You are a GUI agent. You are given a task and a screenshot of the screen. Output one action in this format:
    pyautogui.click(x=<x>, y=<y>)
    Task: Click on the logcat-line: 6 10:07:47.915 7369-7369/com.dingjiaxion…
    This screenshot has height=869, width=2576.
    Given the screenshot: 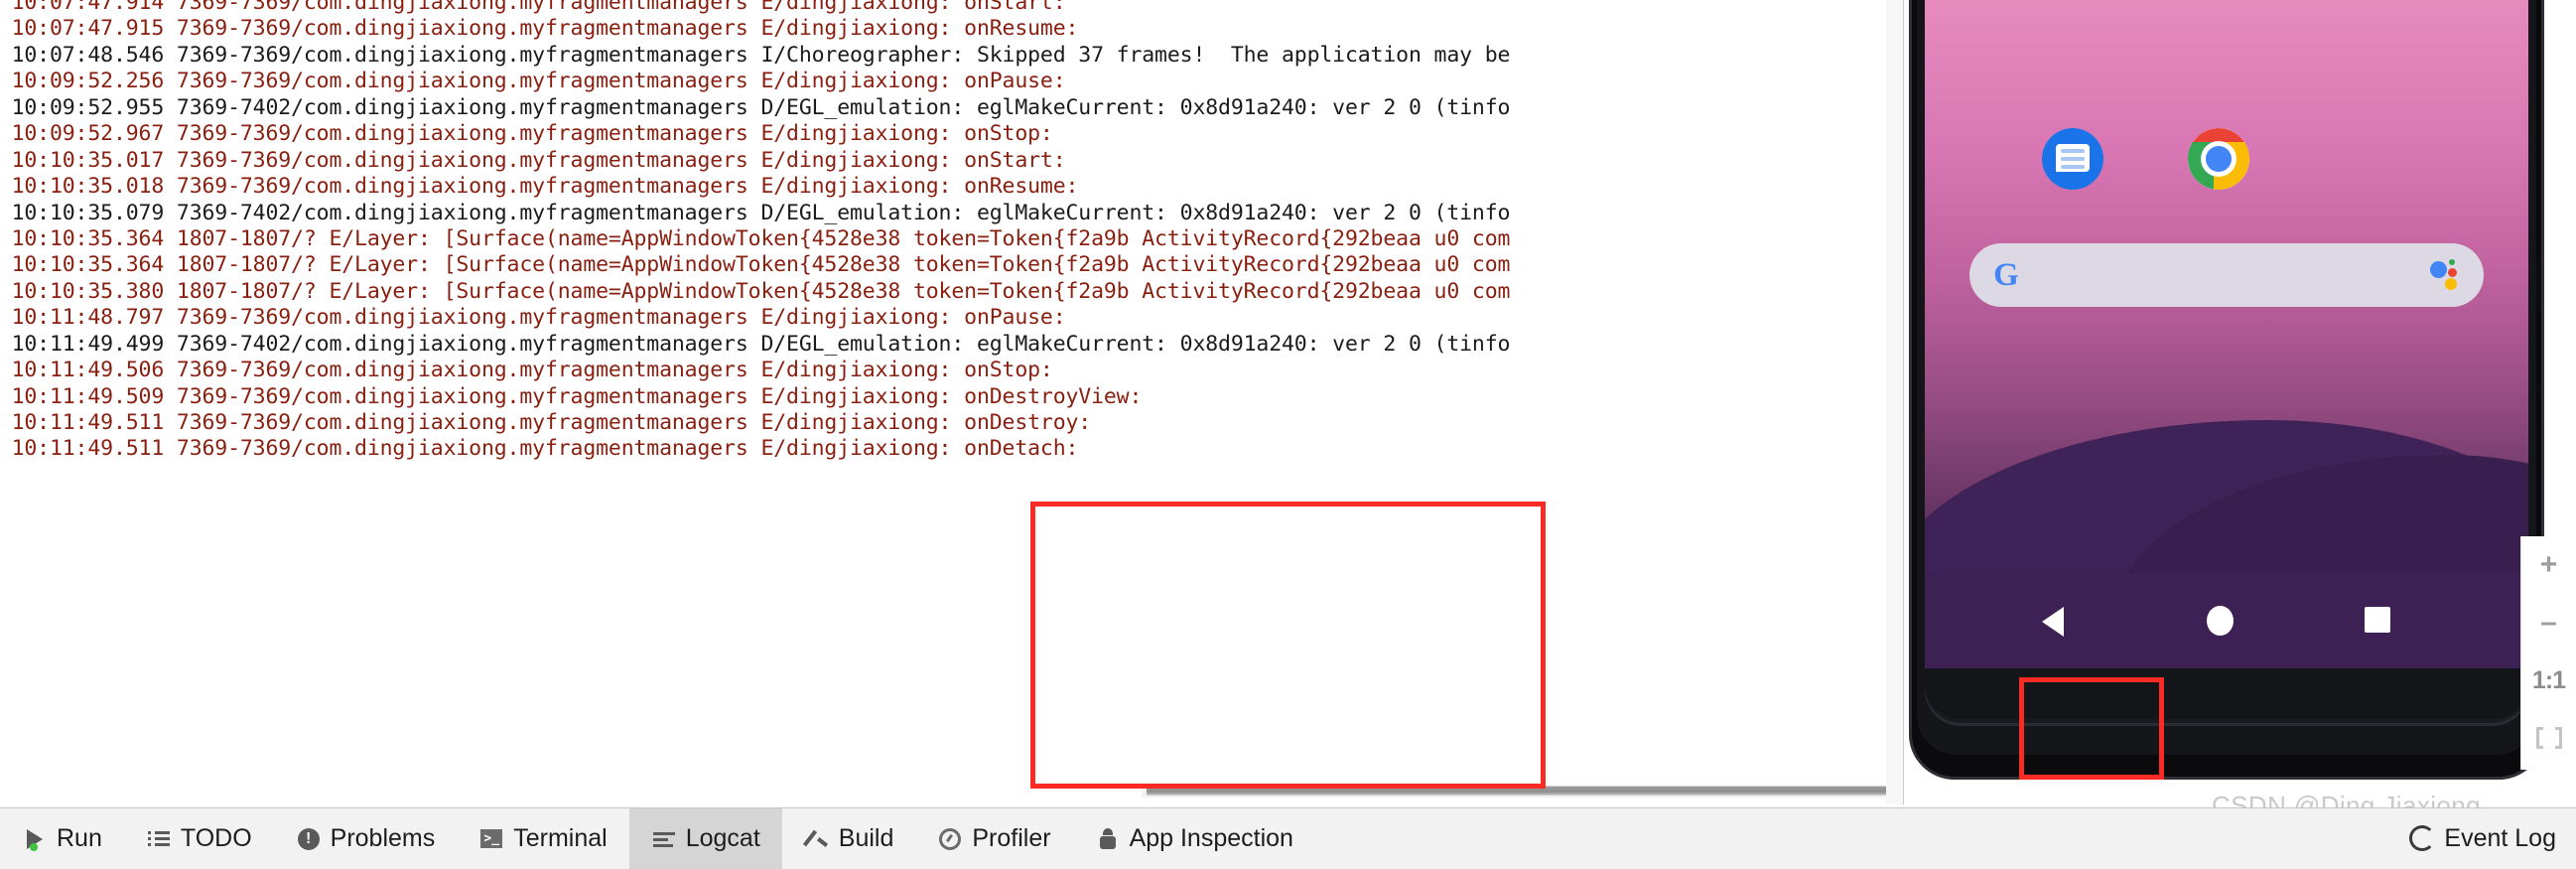 What is the action you would take?
    pyautogui.click(x=755, y=29)
    